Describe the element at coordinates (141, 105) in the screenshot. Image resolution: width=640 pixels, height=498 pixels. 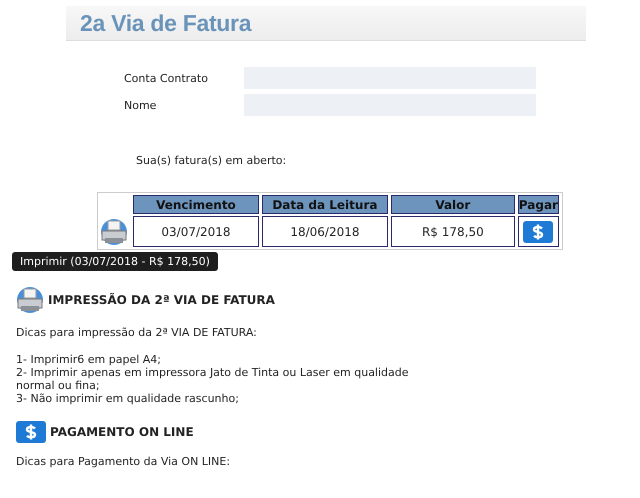
I see `field-label: Nome` at that location.